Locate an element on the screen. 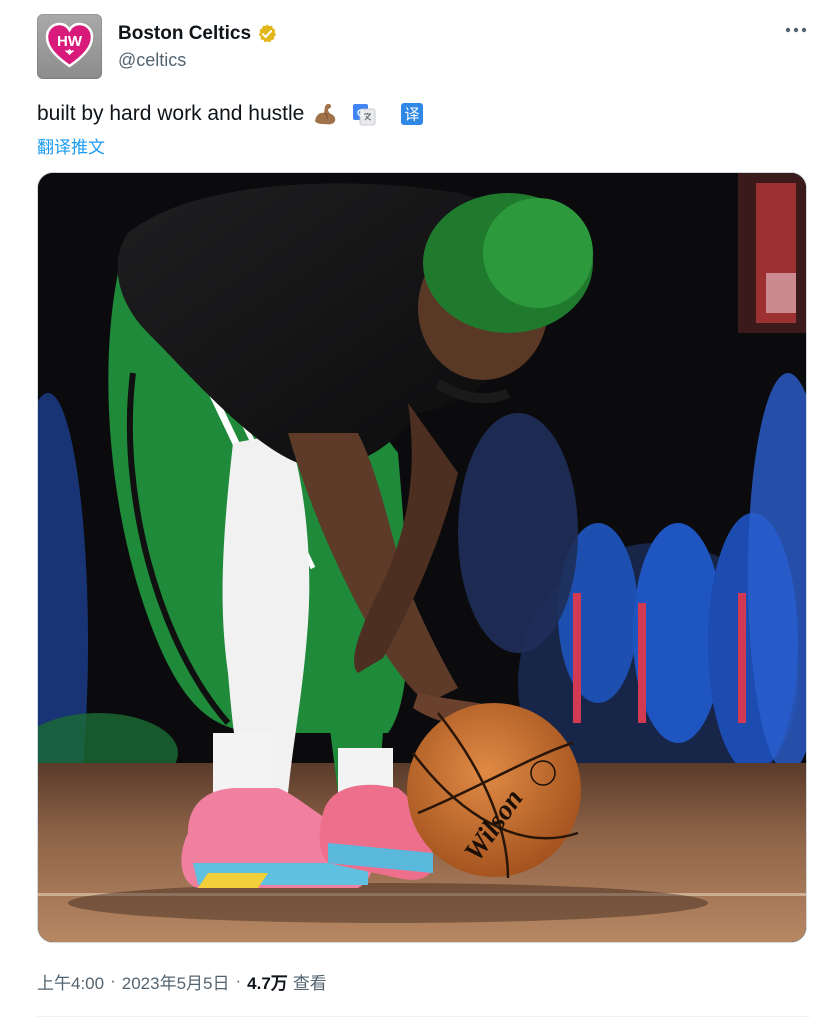 The image size is (840, 1018). tweet-text-row: built by hard work and hustle G 译 is located at coordinates (230, 114).